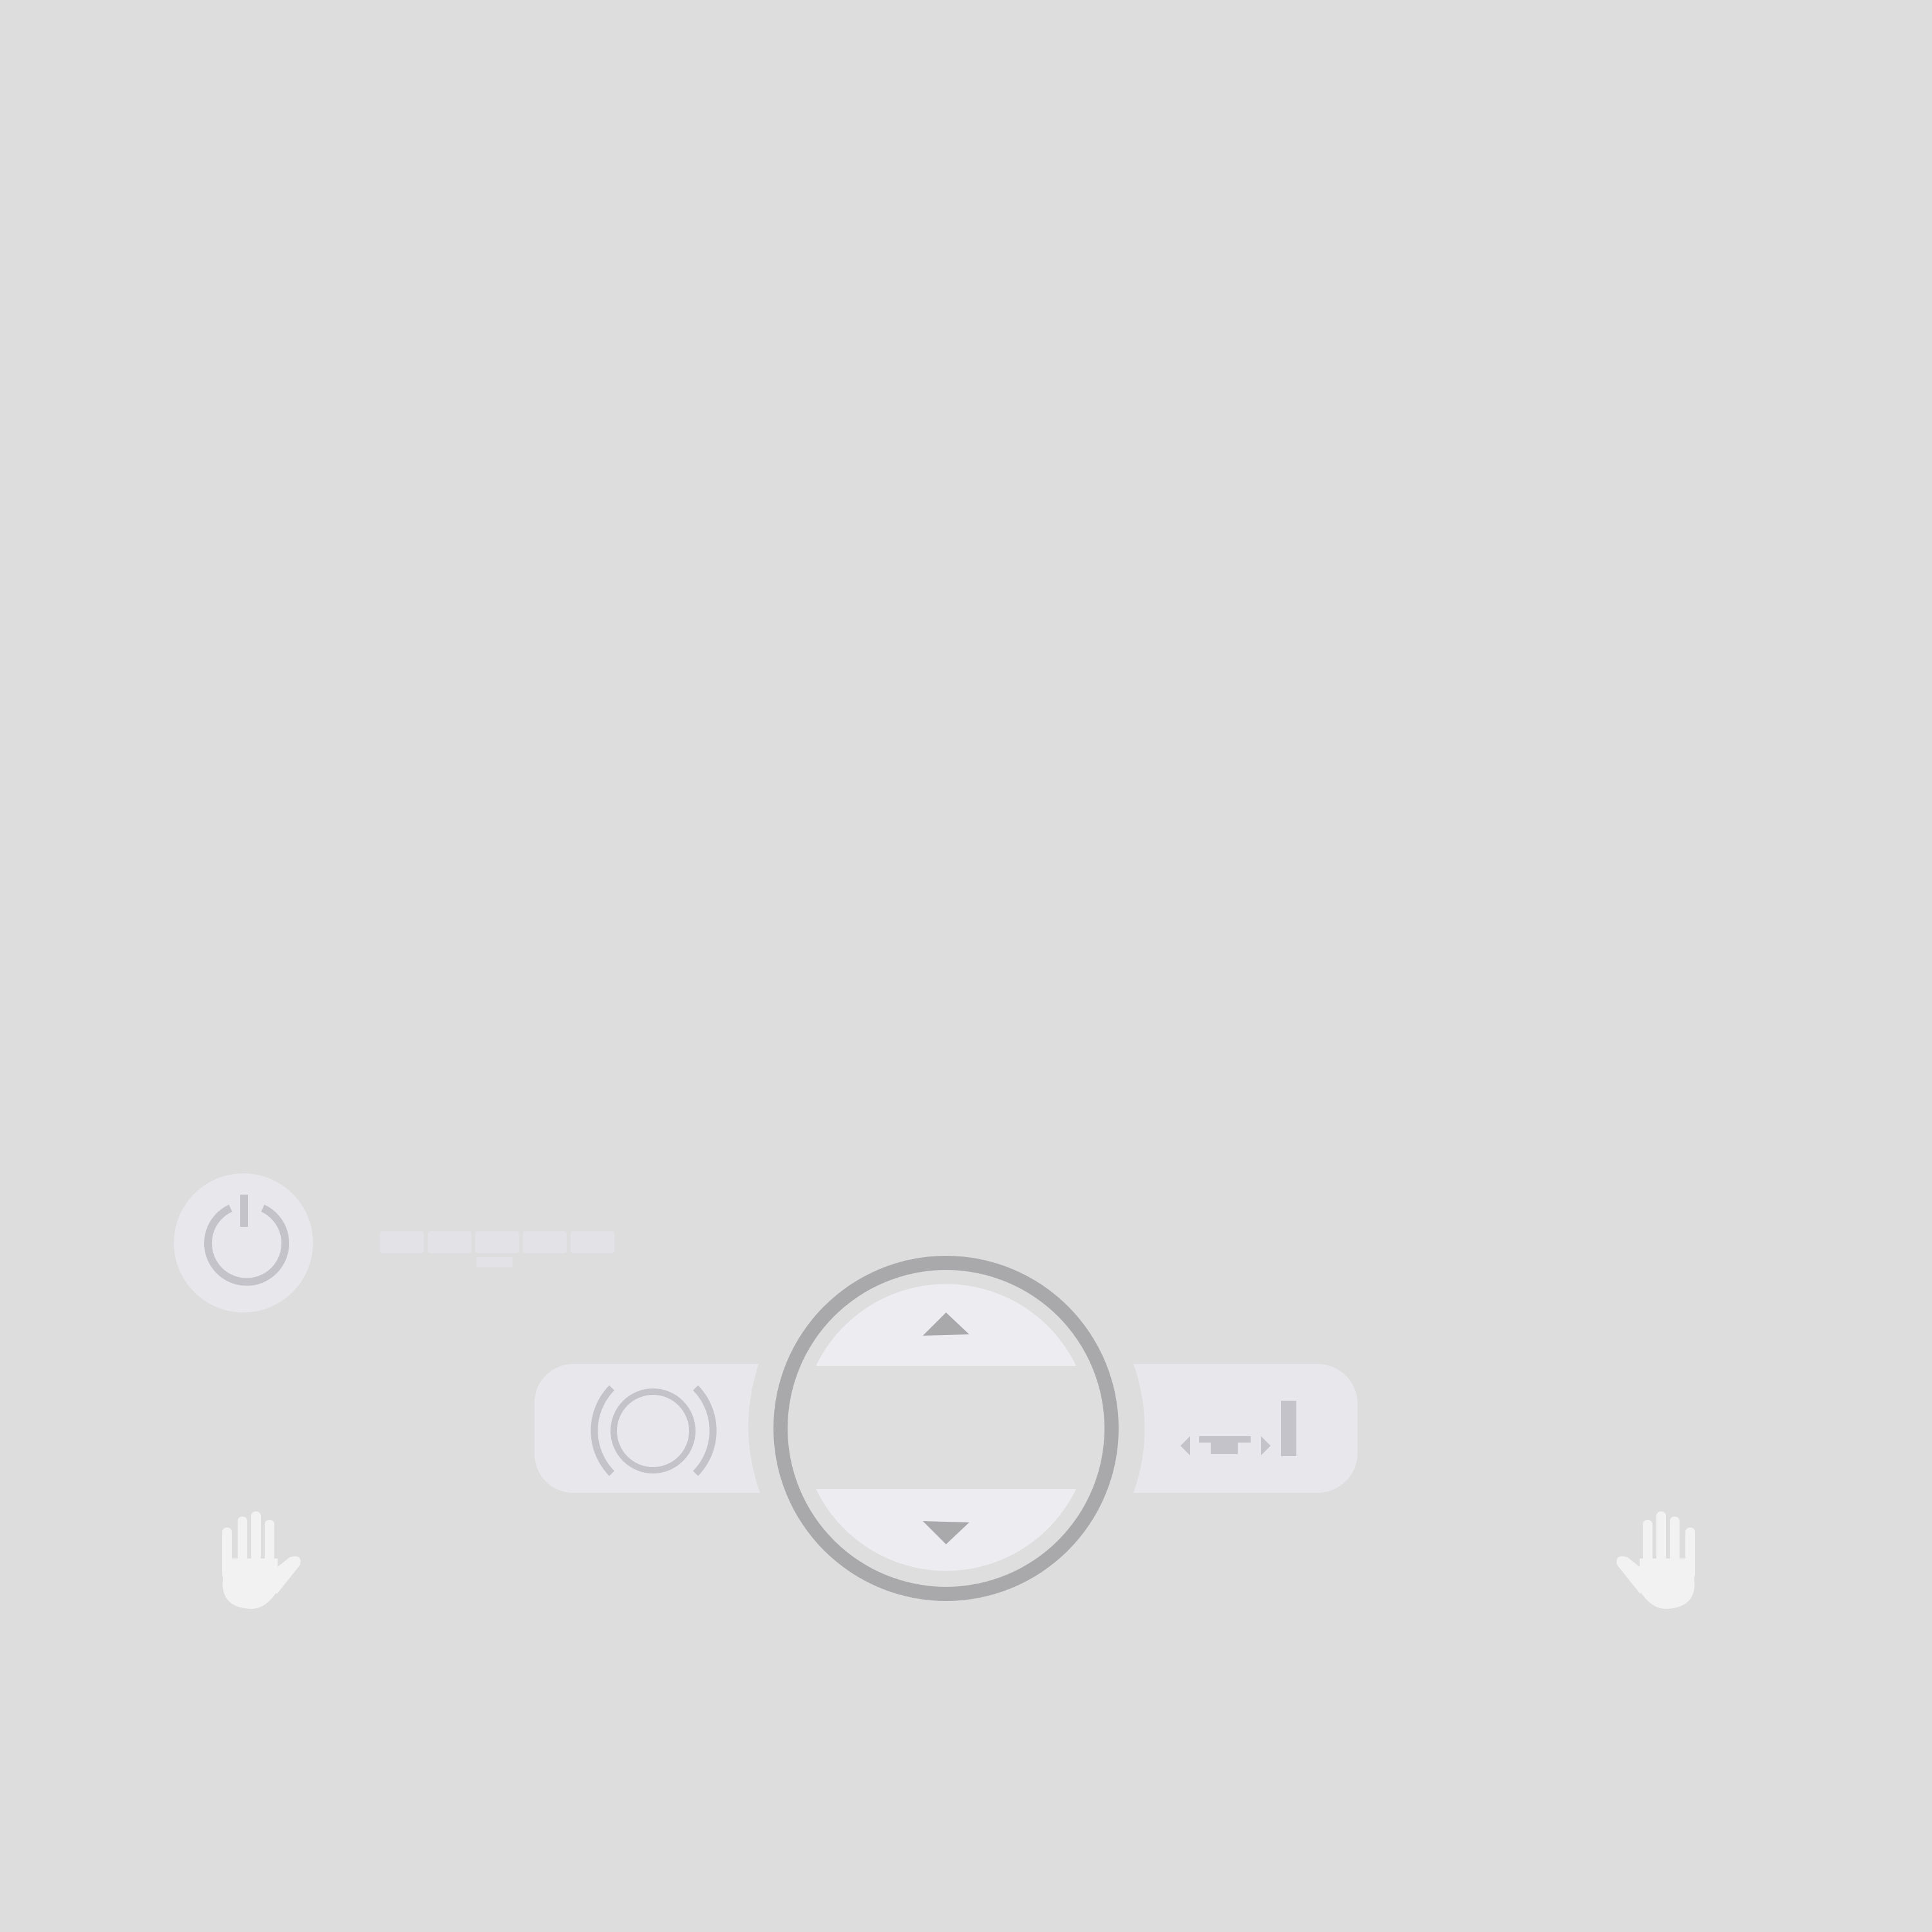  Describe the element at coordinates (647, 1428) in the screenshot. I see `lens-pad-button` at that location.